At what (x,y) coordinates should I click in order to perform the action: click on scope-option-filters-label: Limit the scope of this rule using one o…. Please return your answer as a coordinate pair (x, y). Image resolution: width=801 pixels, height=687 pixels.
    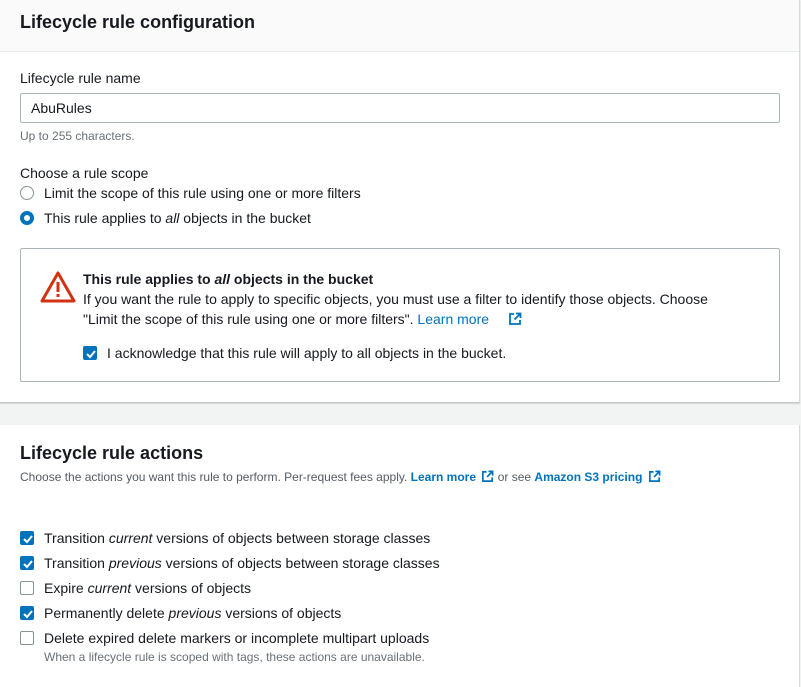
    Looking at the image, I should click on (202, 193).